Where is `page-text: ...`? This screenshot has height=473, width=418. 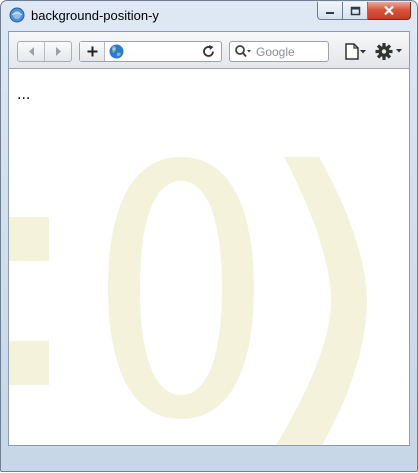
page-text: ... is located at coordinates (24, 95).